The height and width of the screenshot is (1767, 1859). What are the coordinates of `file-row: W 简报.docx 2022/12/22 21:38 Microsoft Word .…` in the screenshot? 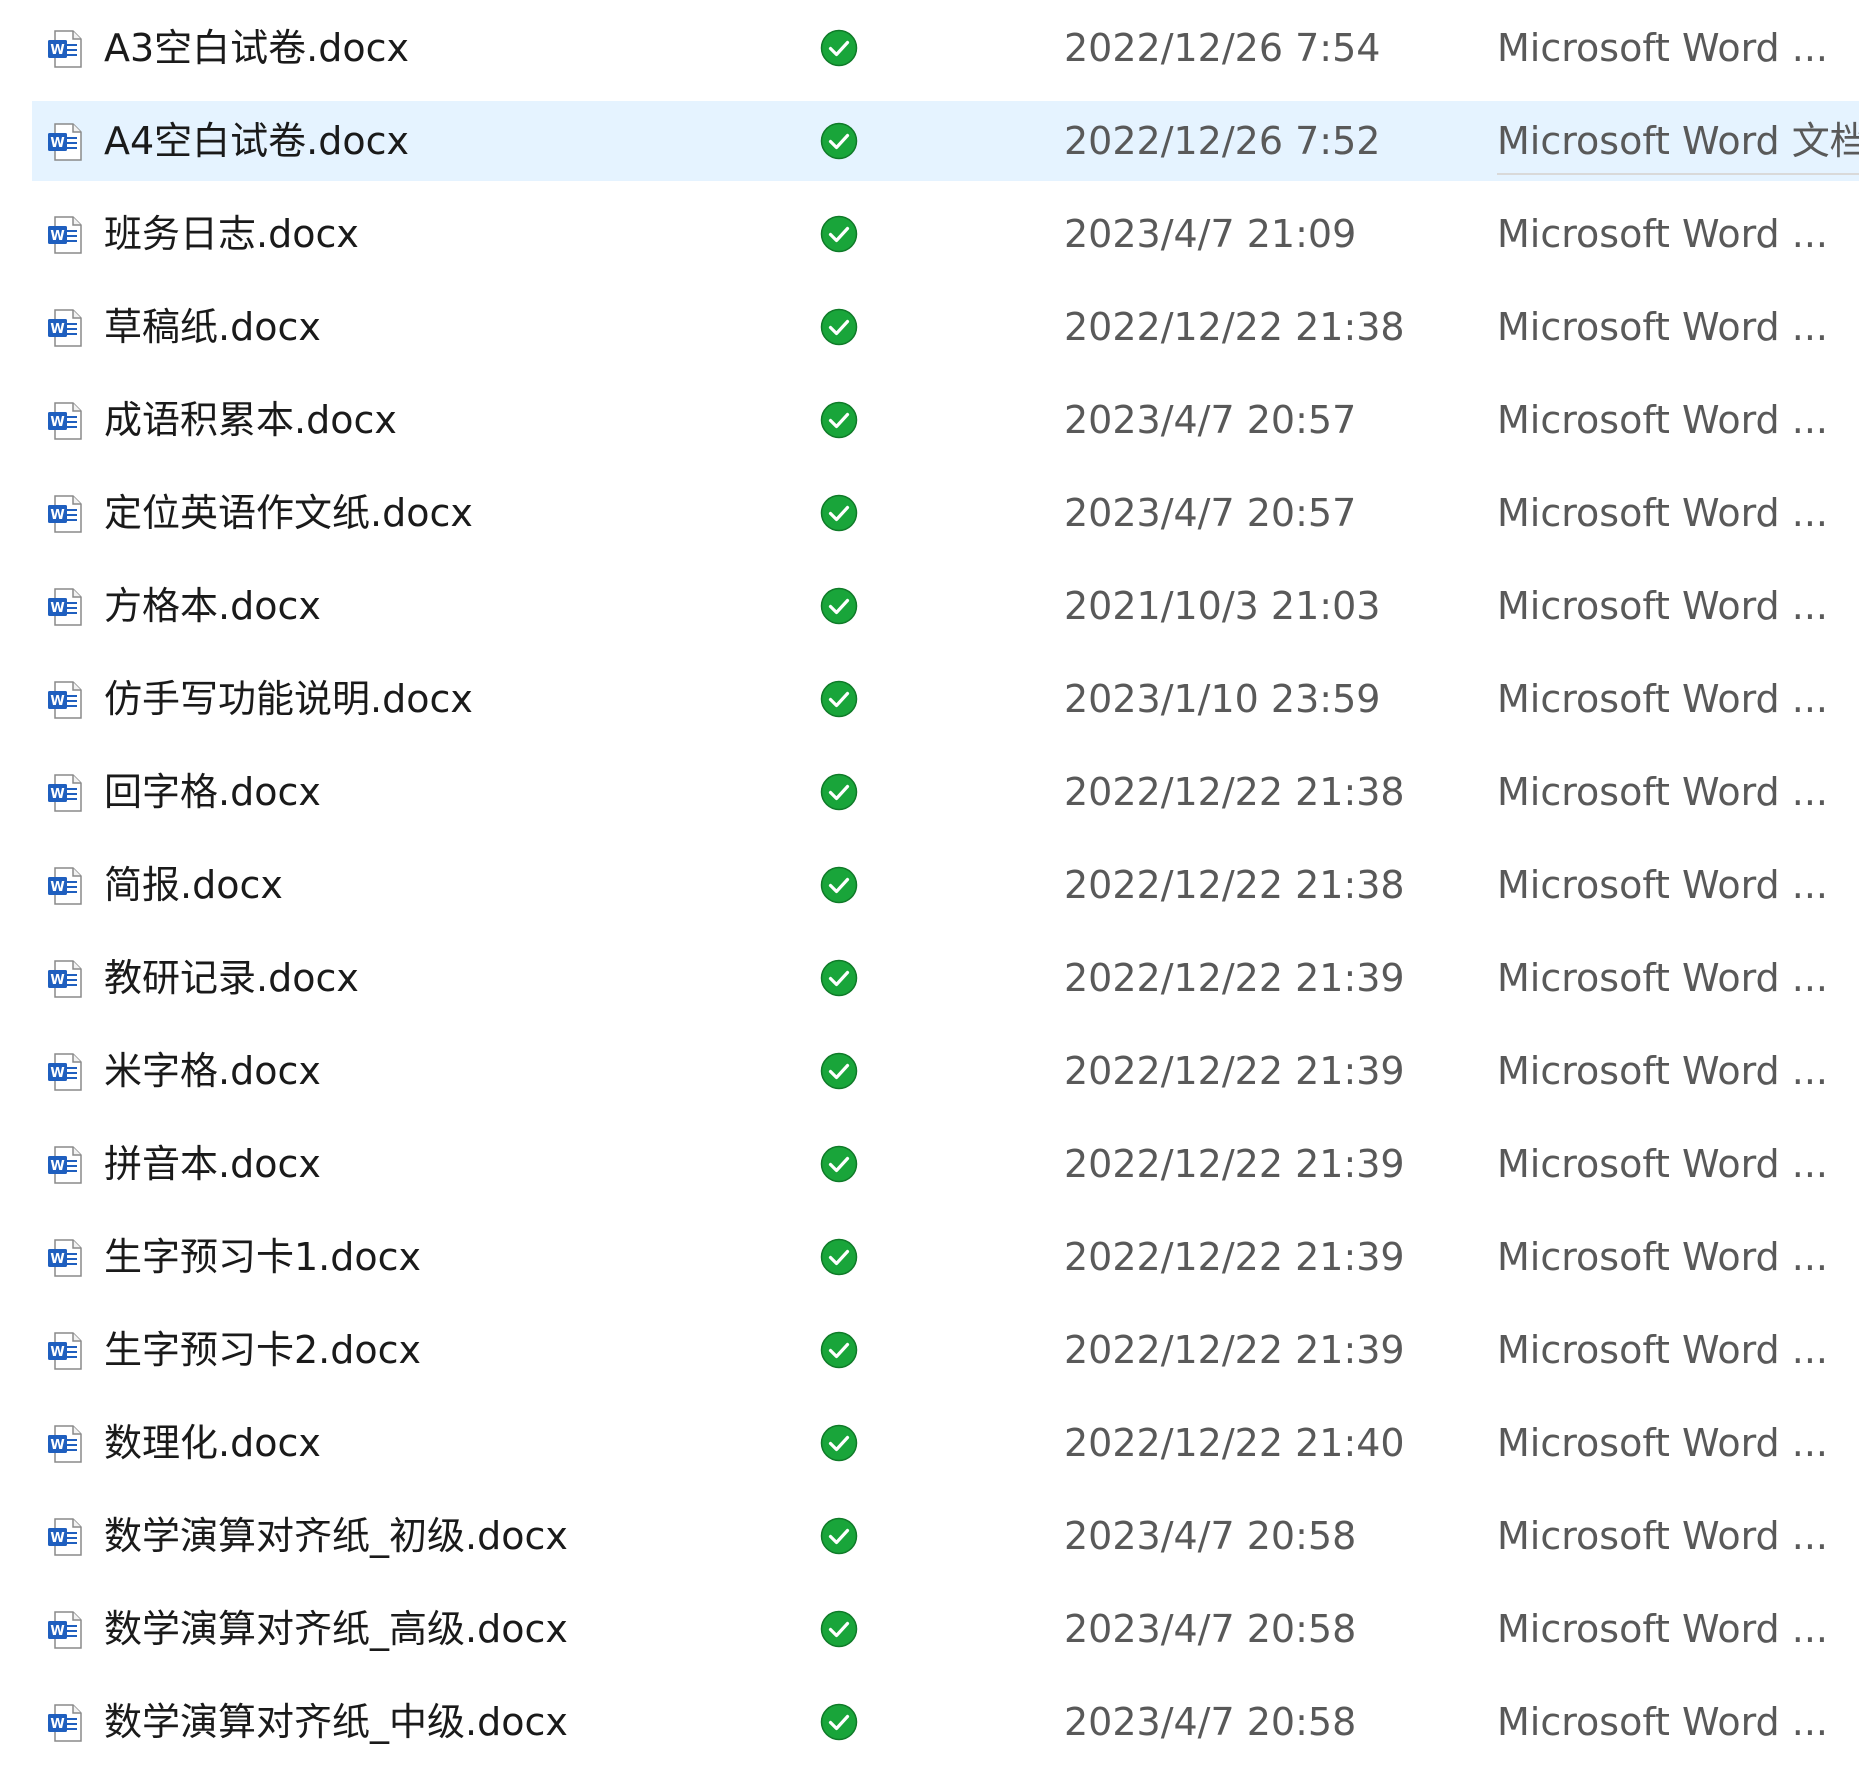 It's located at (945, 885).